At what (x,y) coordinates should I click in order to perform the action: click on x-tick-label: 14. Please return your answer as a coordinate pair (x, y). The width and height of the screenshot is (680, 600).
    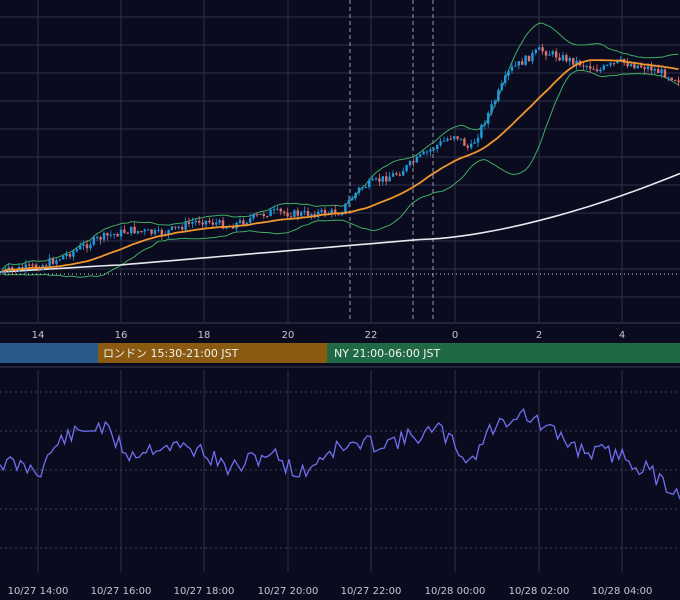
    Looking at the image, I should click on (38, 335).